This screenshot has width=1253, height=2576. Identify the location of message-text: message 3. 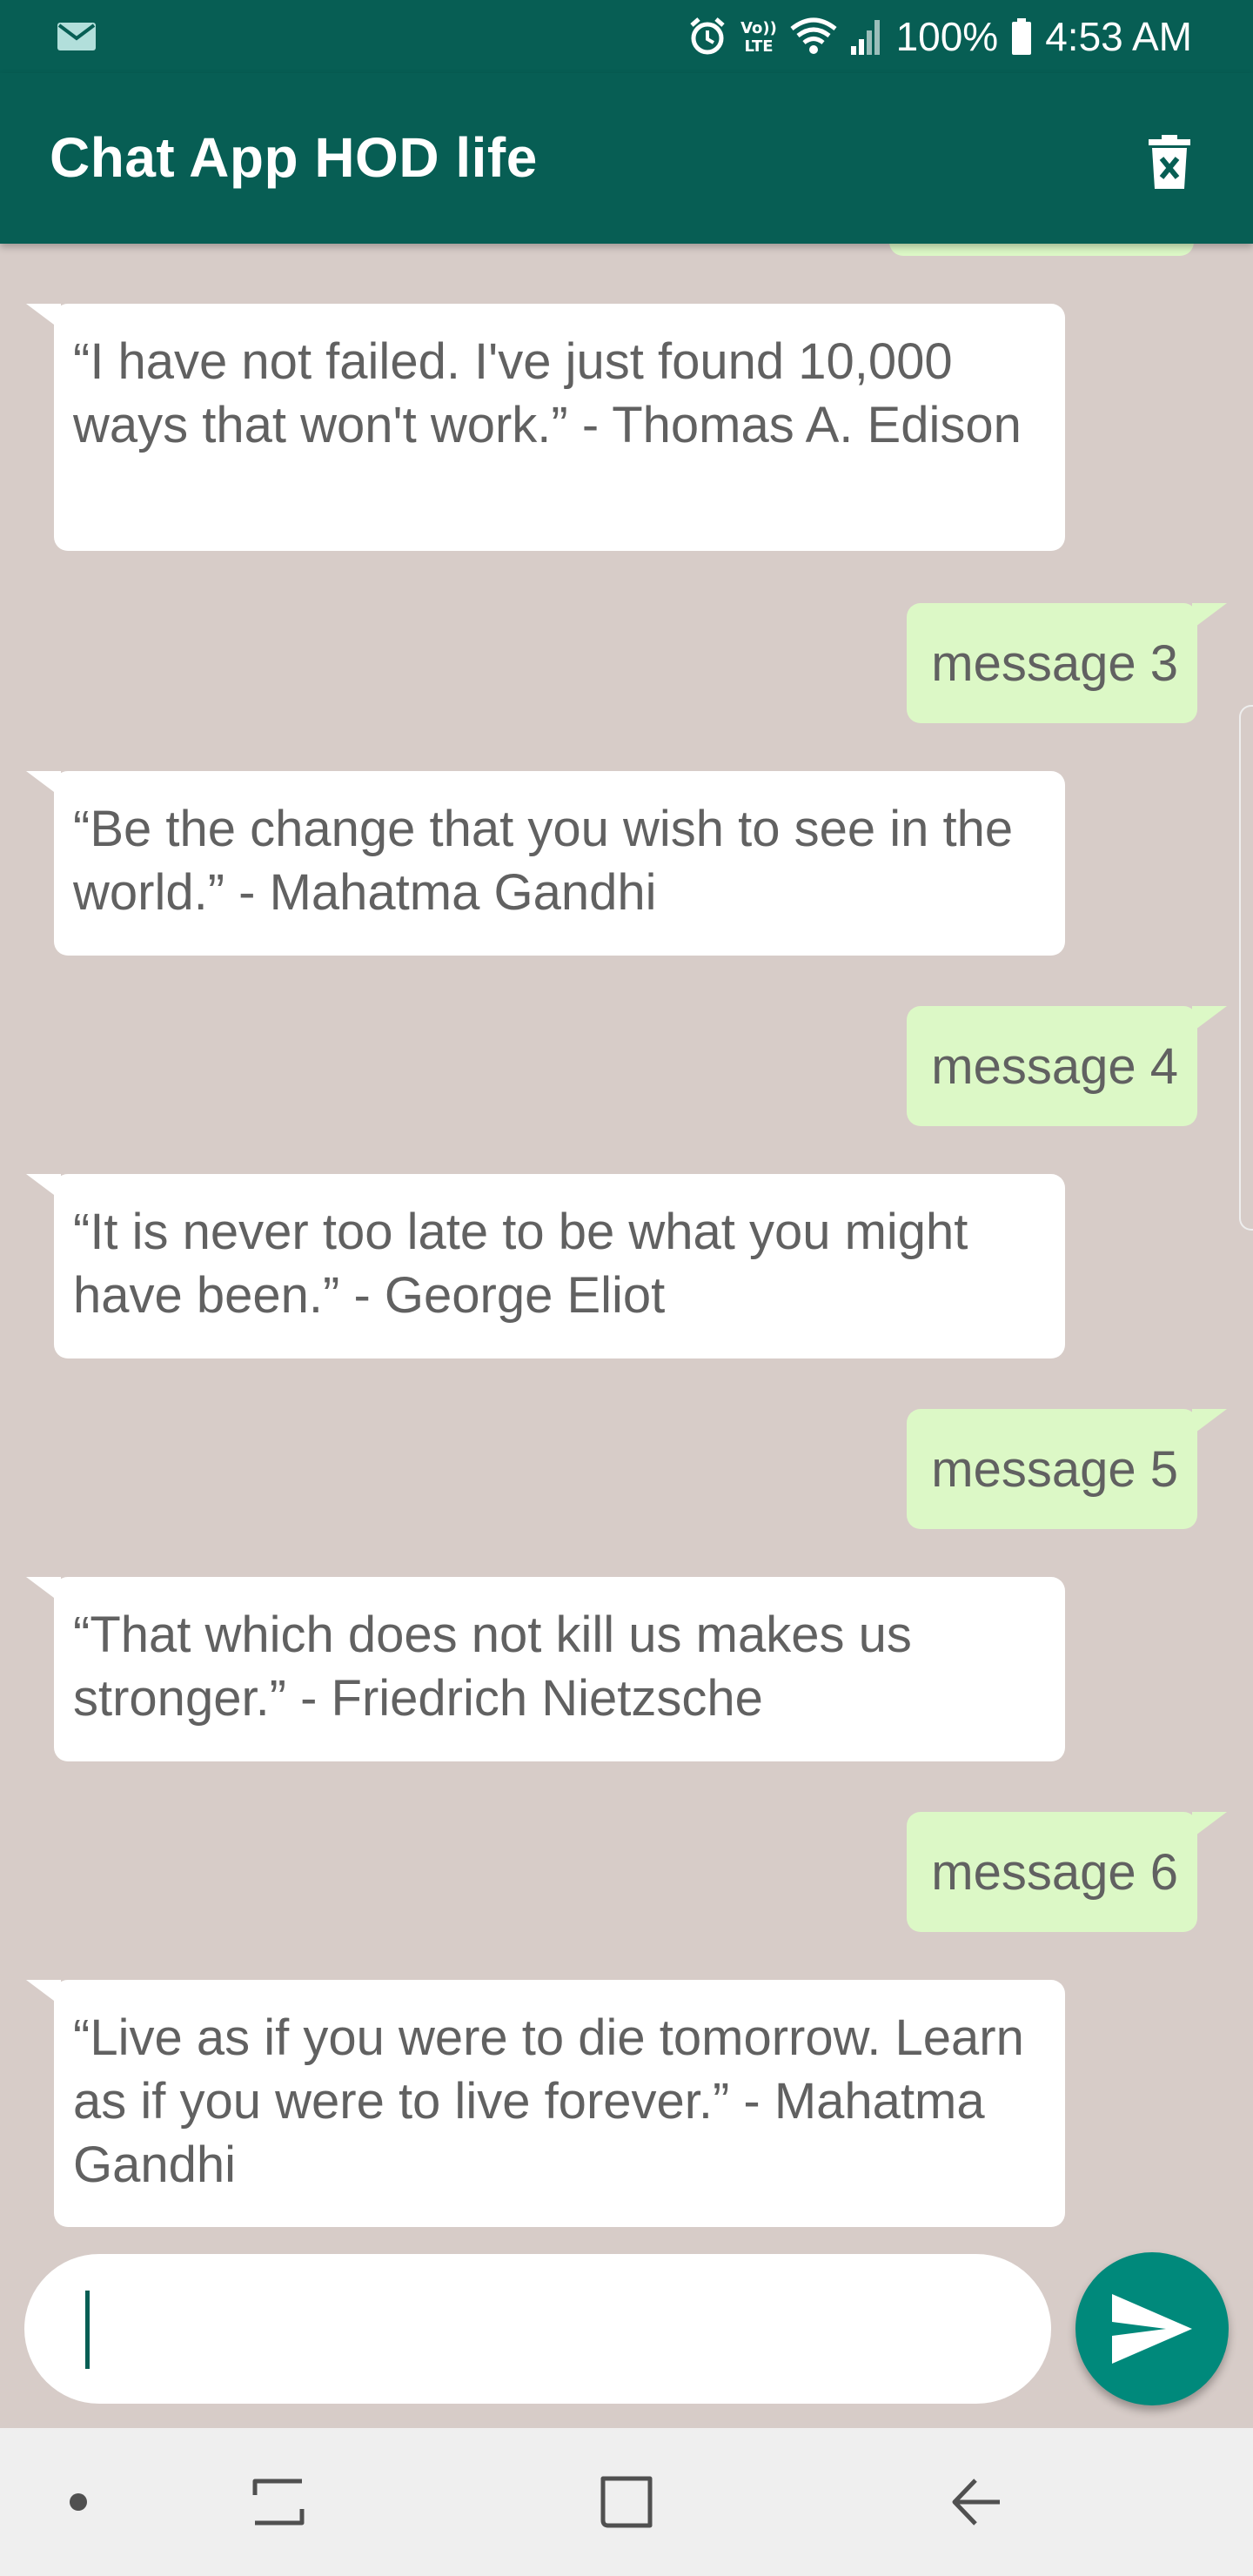
(1054, 663).